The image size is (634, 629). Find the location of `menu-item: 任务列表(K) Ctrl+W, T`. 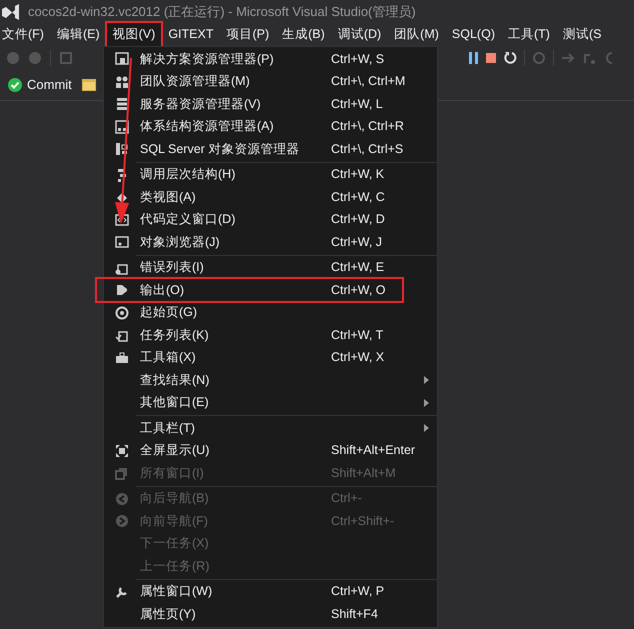

menu-item: 任务列表(K) Ctrl+W, T is located at coordinates (270, 335).